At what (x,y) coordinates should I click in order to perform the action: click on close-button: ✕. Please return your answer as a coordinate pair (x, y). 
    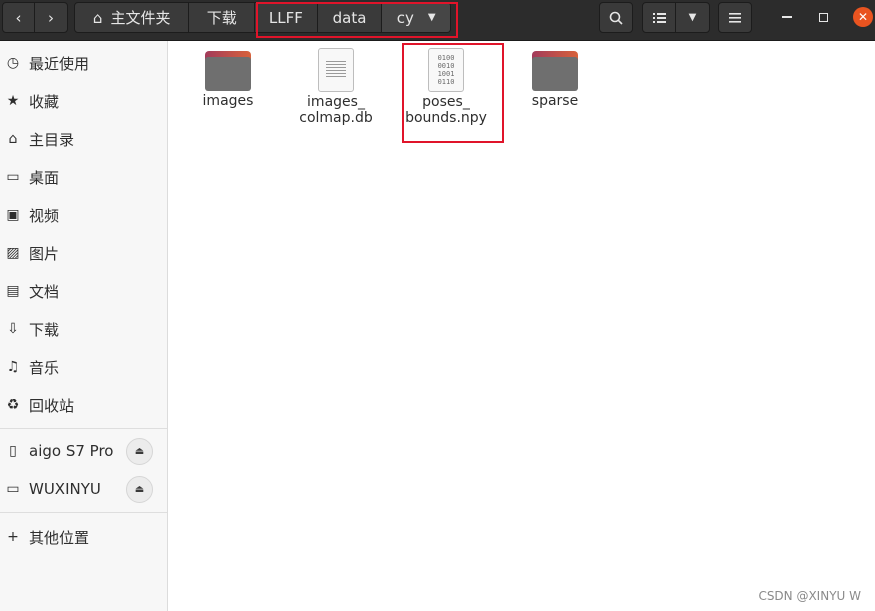
    Looking at the image, I should click on (863, 17).